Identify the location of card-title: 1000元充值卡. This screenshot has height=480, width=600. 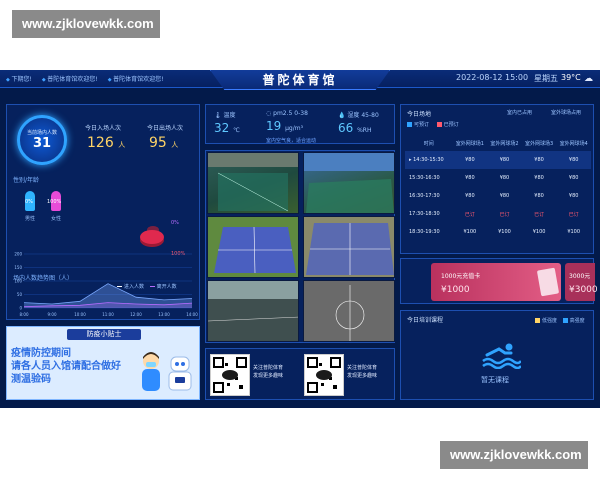
(461, 276).